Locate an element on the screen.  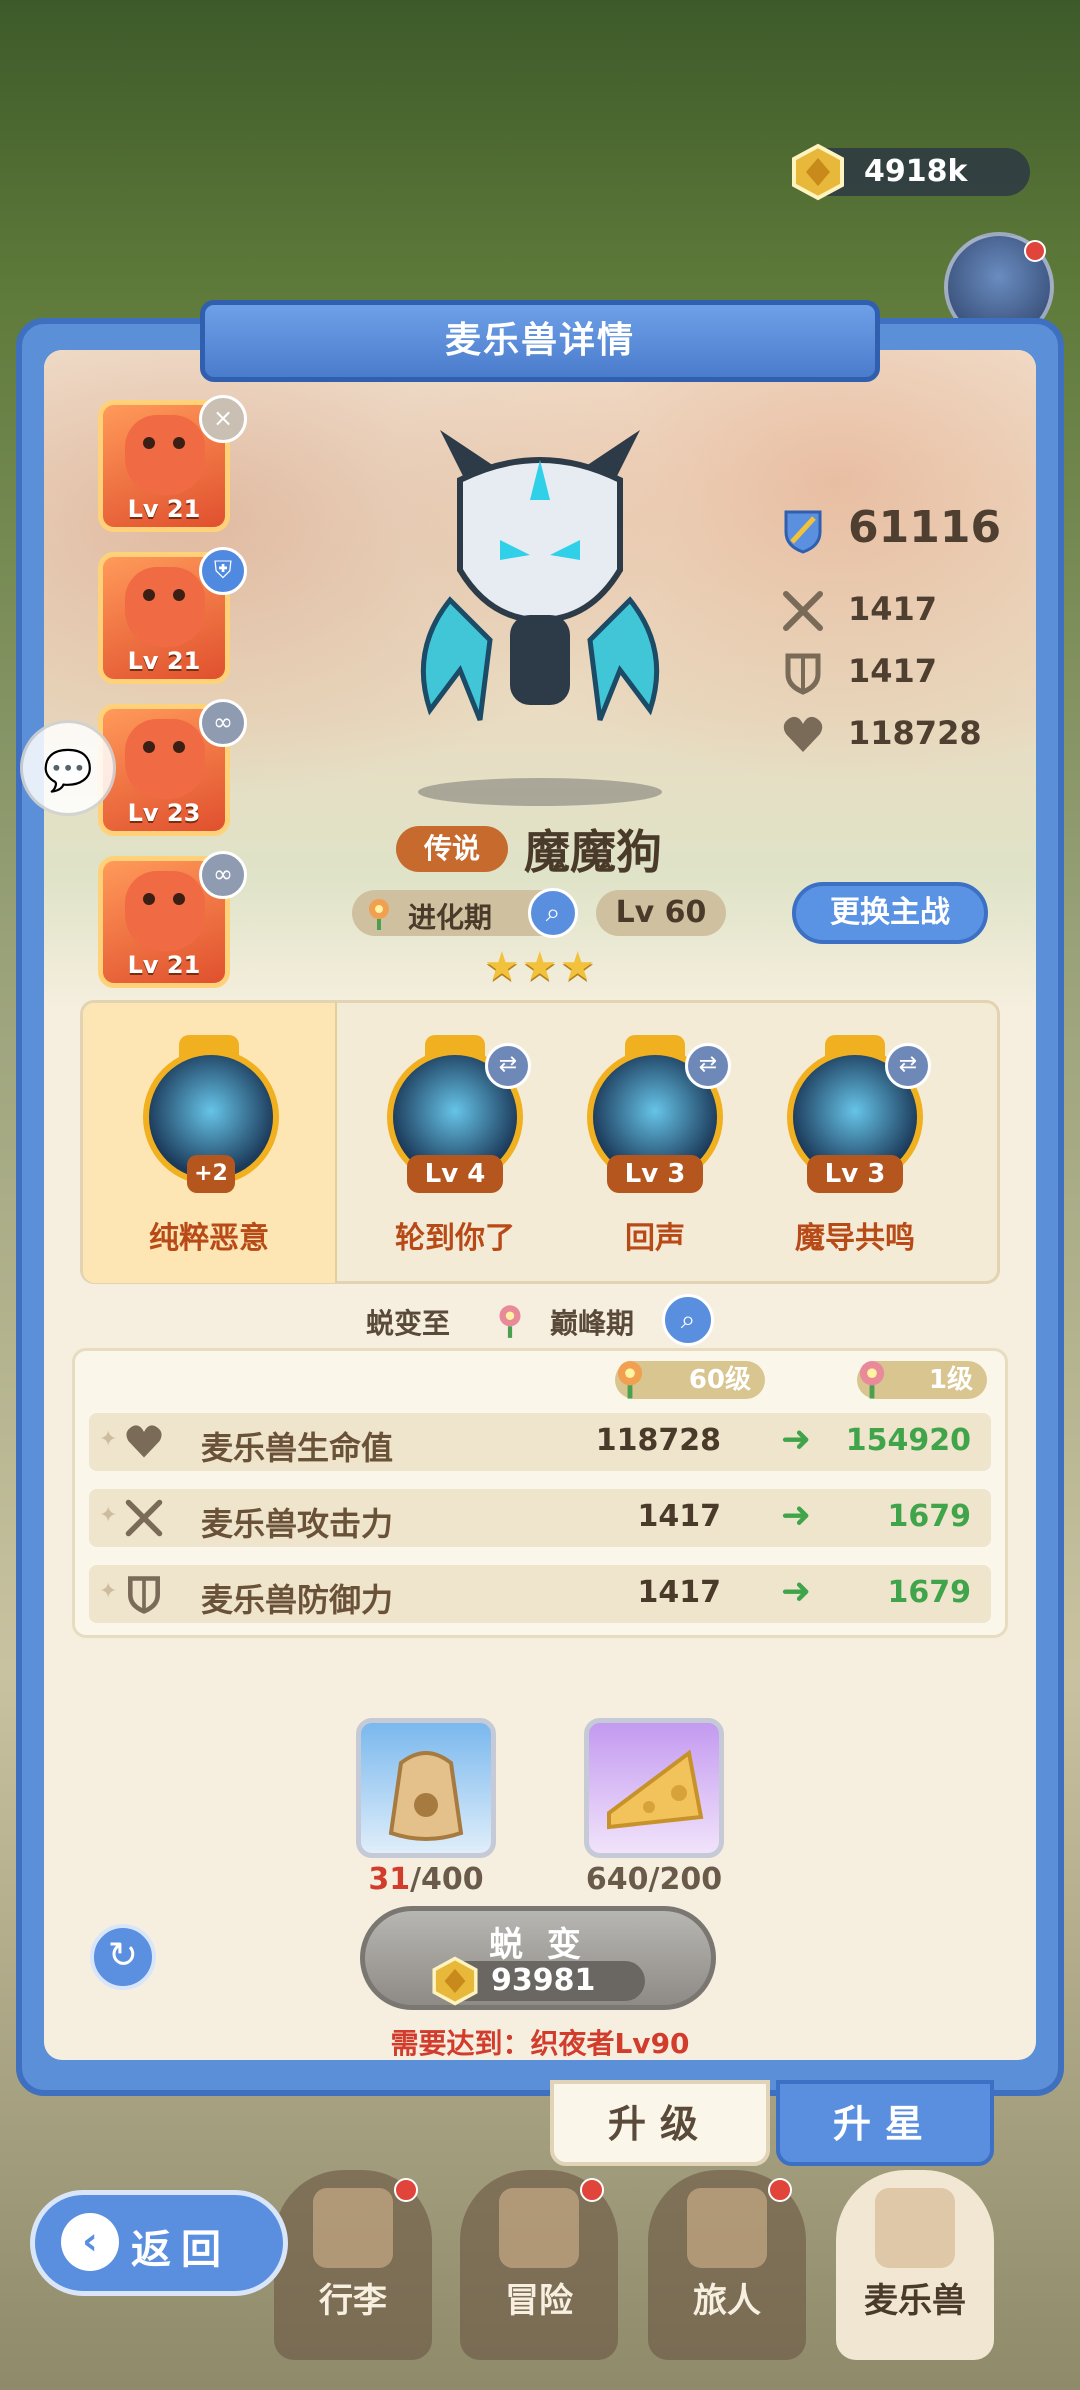
team-slot-4: Lv 21 ∞ is located at coordinates (172, 919).